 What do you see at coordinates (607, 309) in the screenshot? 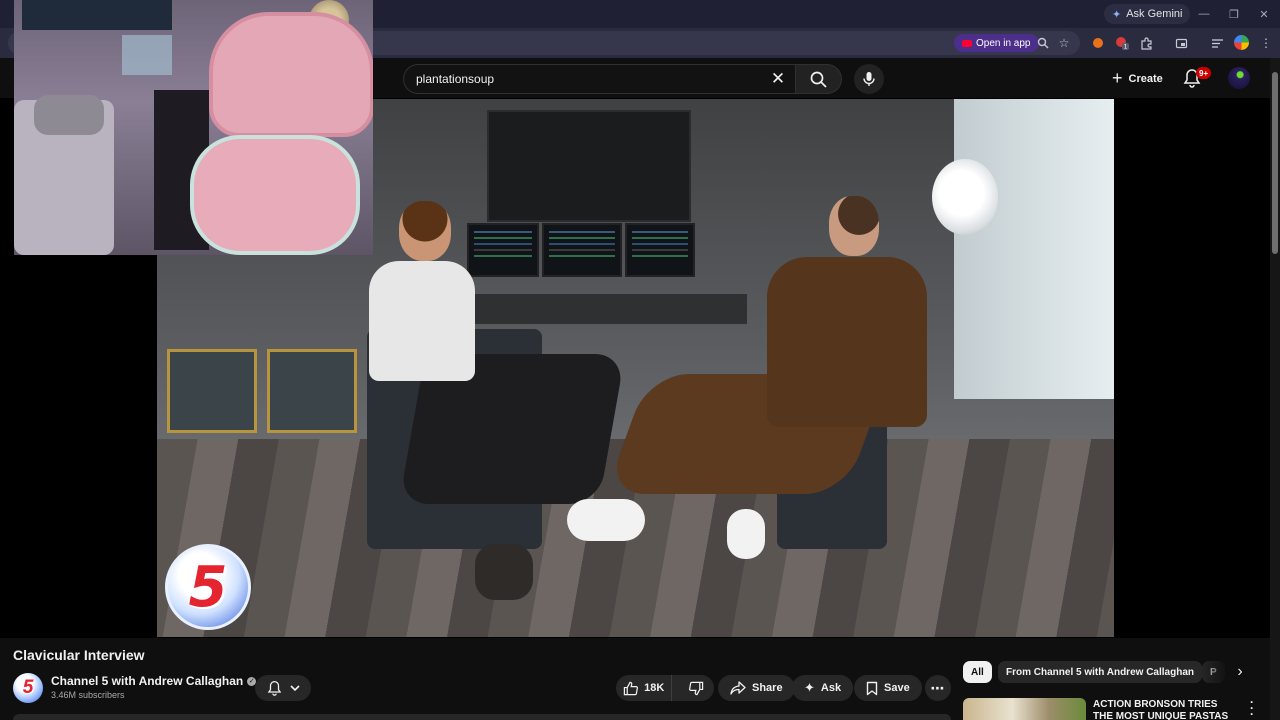
I see `video-desk` at bounding box center [607, 309].